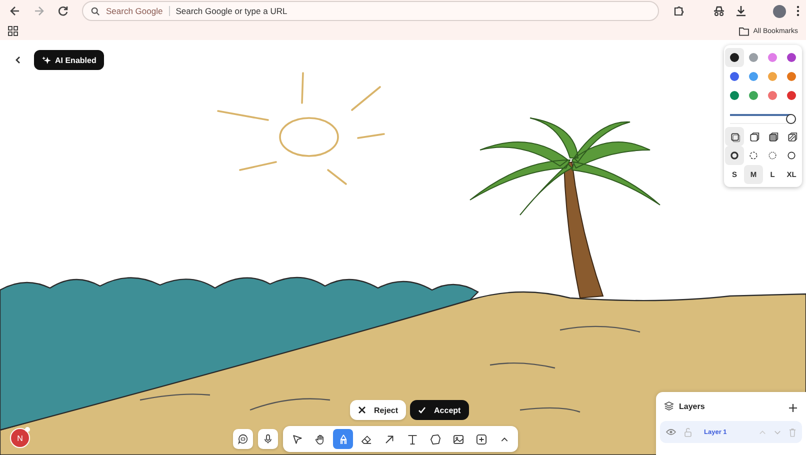 The height and width of the screenshot is (455, 806). Describe the element at coordinates (669, 406) in the screenshot. I see `layers-icon` at that location.